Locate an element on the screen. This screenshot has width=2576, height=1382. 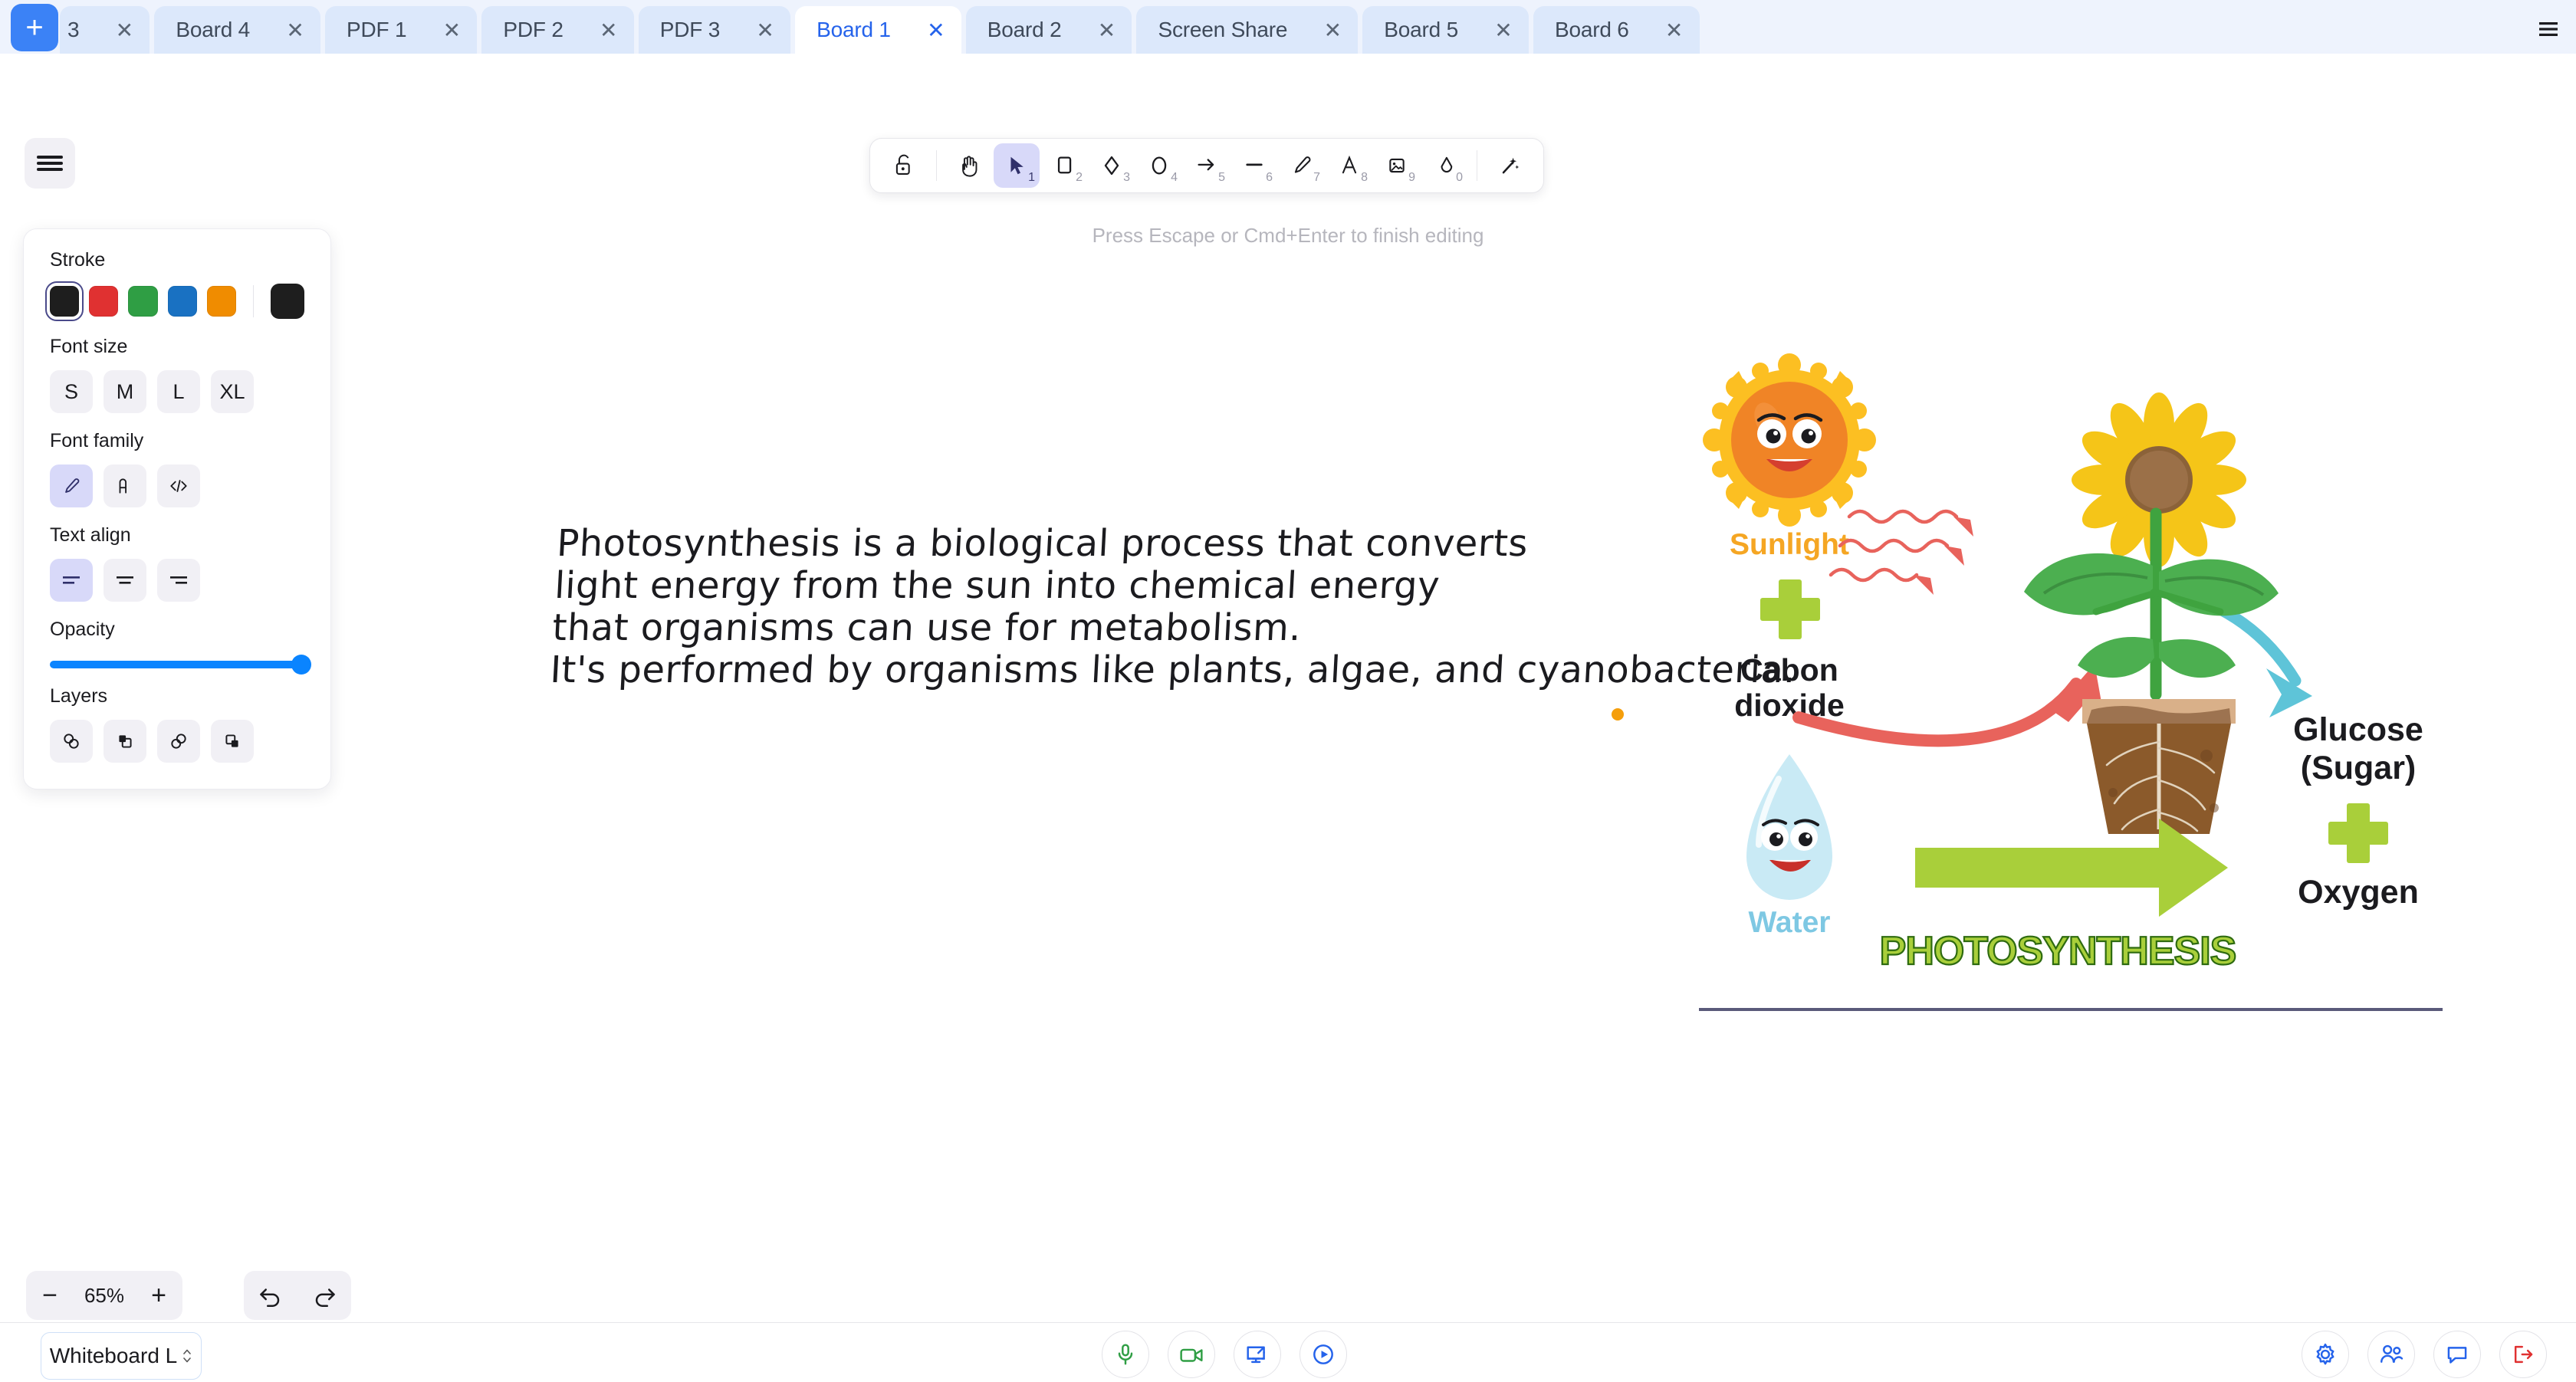
bring-to-front-button is located at coordinates (232, 741).